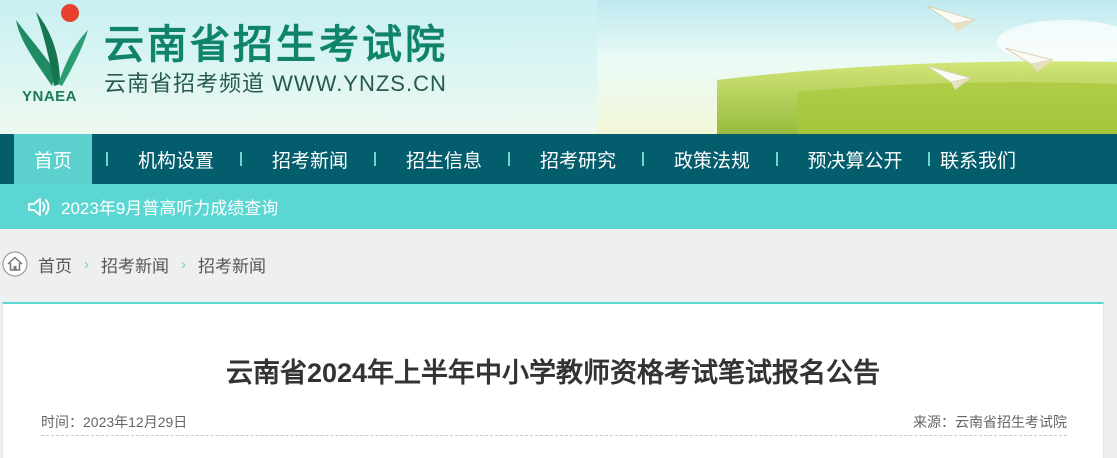 The width and height of the screenshot is (1117, 458). I want to click on site-subtitle: 云南省招考频道 WWW.YNZS.CN, so click(275, 83).